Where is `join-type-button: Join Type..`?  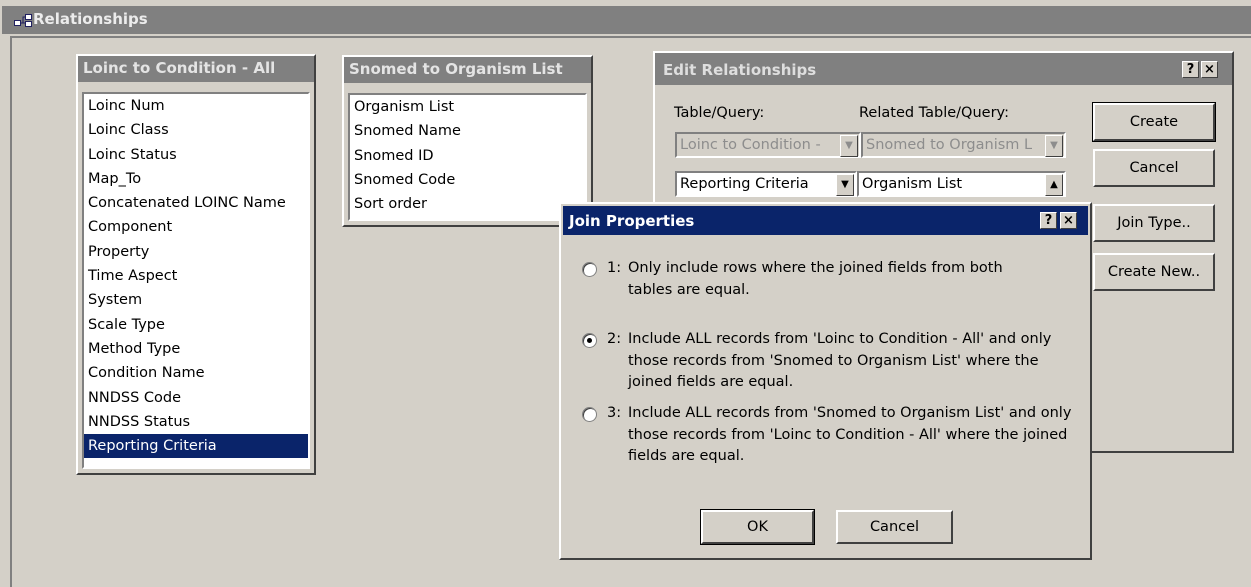 join-type-button: Join Type.. is located at coordinates (1154, 223).